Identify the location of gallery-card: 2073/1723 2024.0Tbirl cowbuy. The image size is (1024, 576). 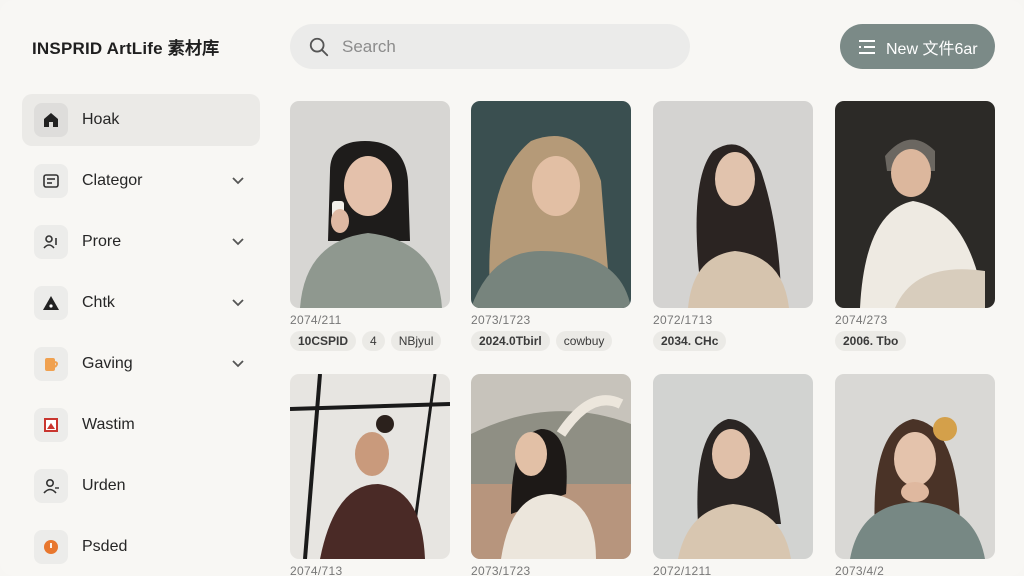
(551, 226).